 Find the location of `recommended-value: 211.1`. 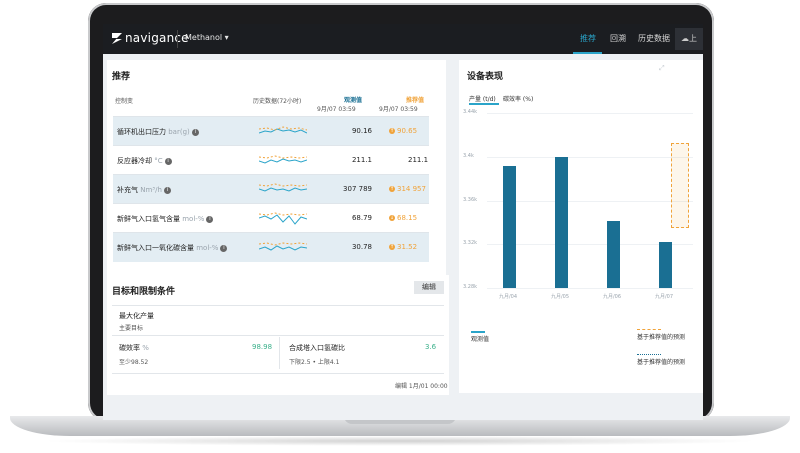

recommended-value: 211.1 is located at coordinates (418, 160).